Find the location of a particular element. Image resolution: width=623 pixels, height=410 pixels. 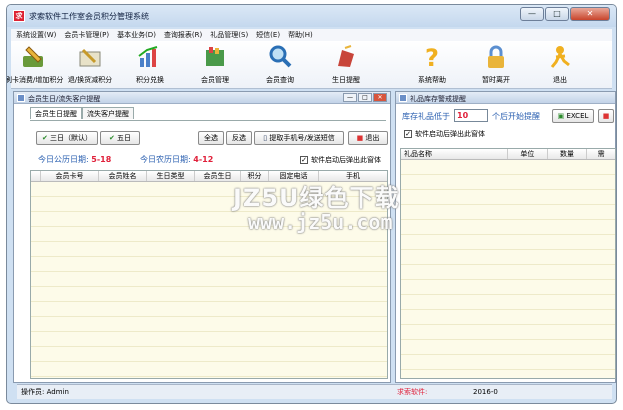

stock-threshold-input is located at coordinates (471, 115).